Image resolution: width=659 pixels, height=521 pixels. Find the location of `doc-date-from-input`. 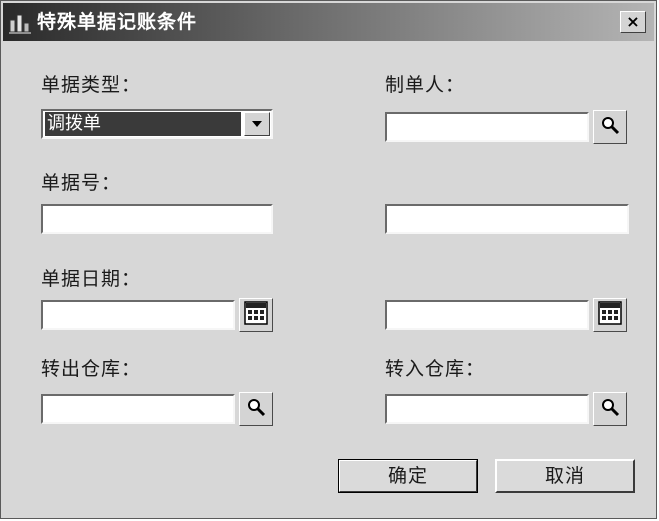

doc-date-from-input is located at coordinates (138, 315).